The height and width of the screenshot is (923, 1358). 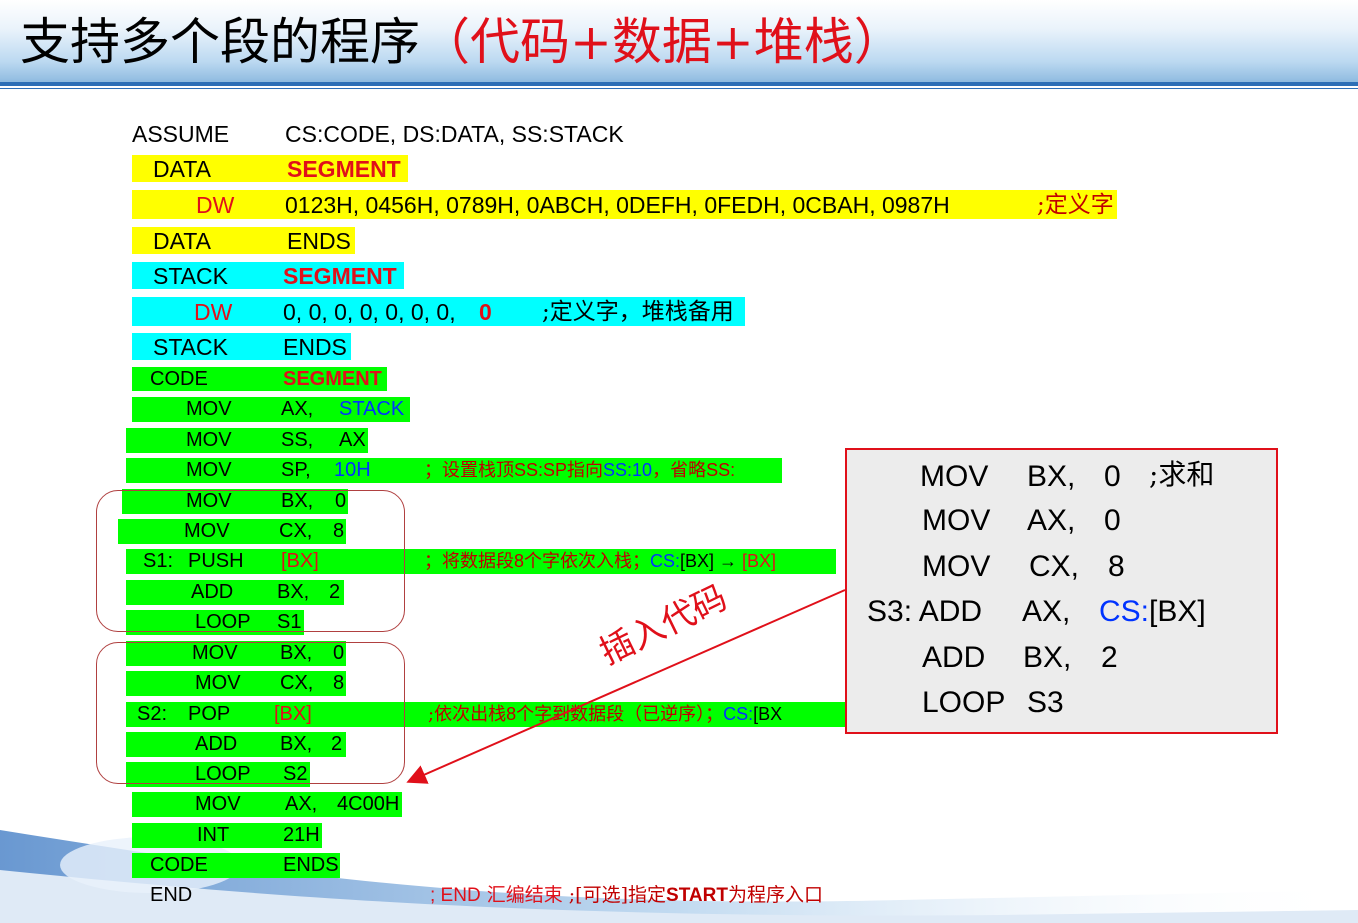 What do you see at coordinates (190, 347) in the screenshot?
I see `stack-ends-name: STACK` at bounding box center [190, 347].